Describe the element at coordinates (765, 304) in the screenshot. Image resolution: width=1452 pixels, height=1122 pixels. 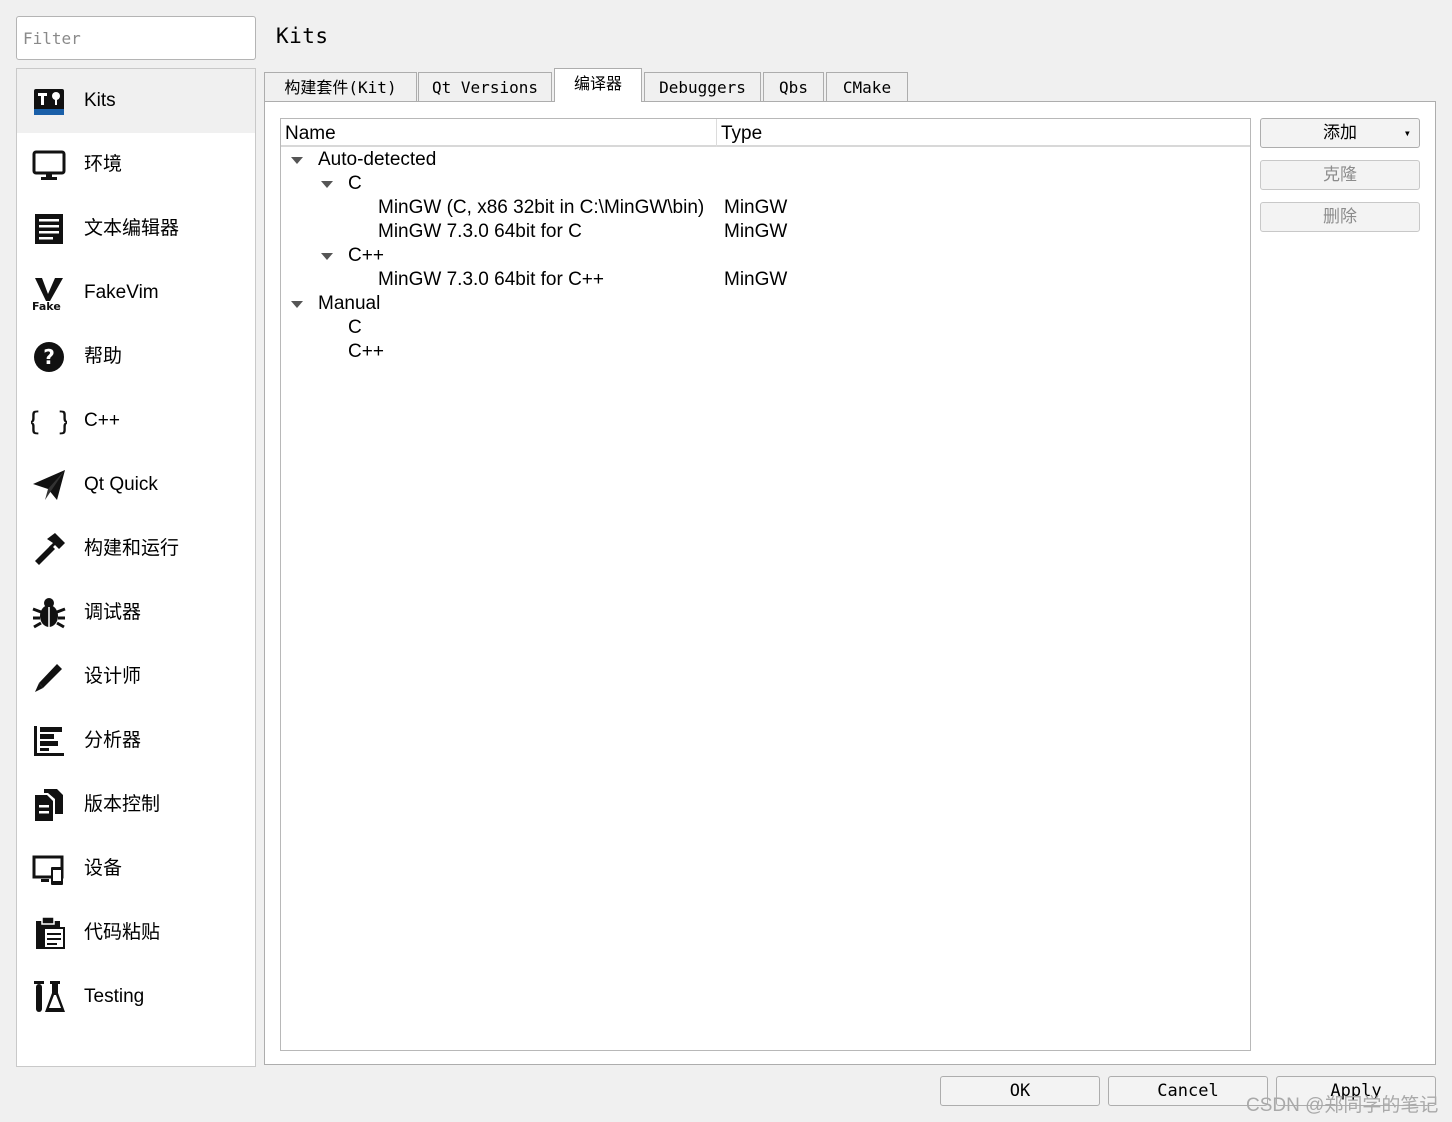
I see `tree-row: Manual` at that location.